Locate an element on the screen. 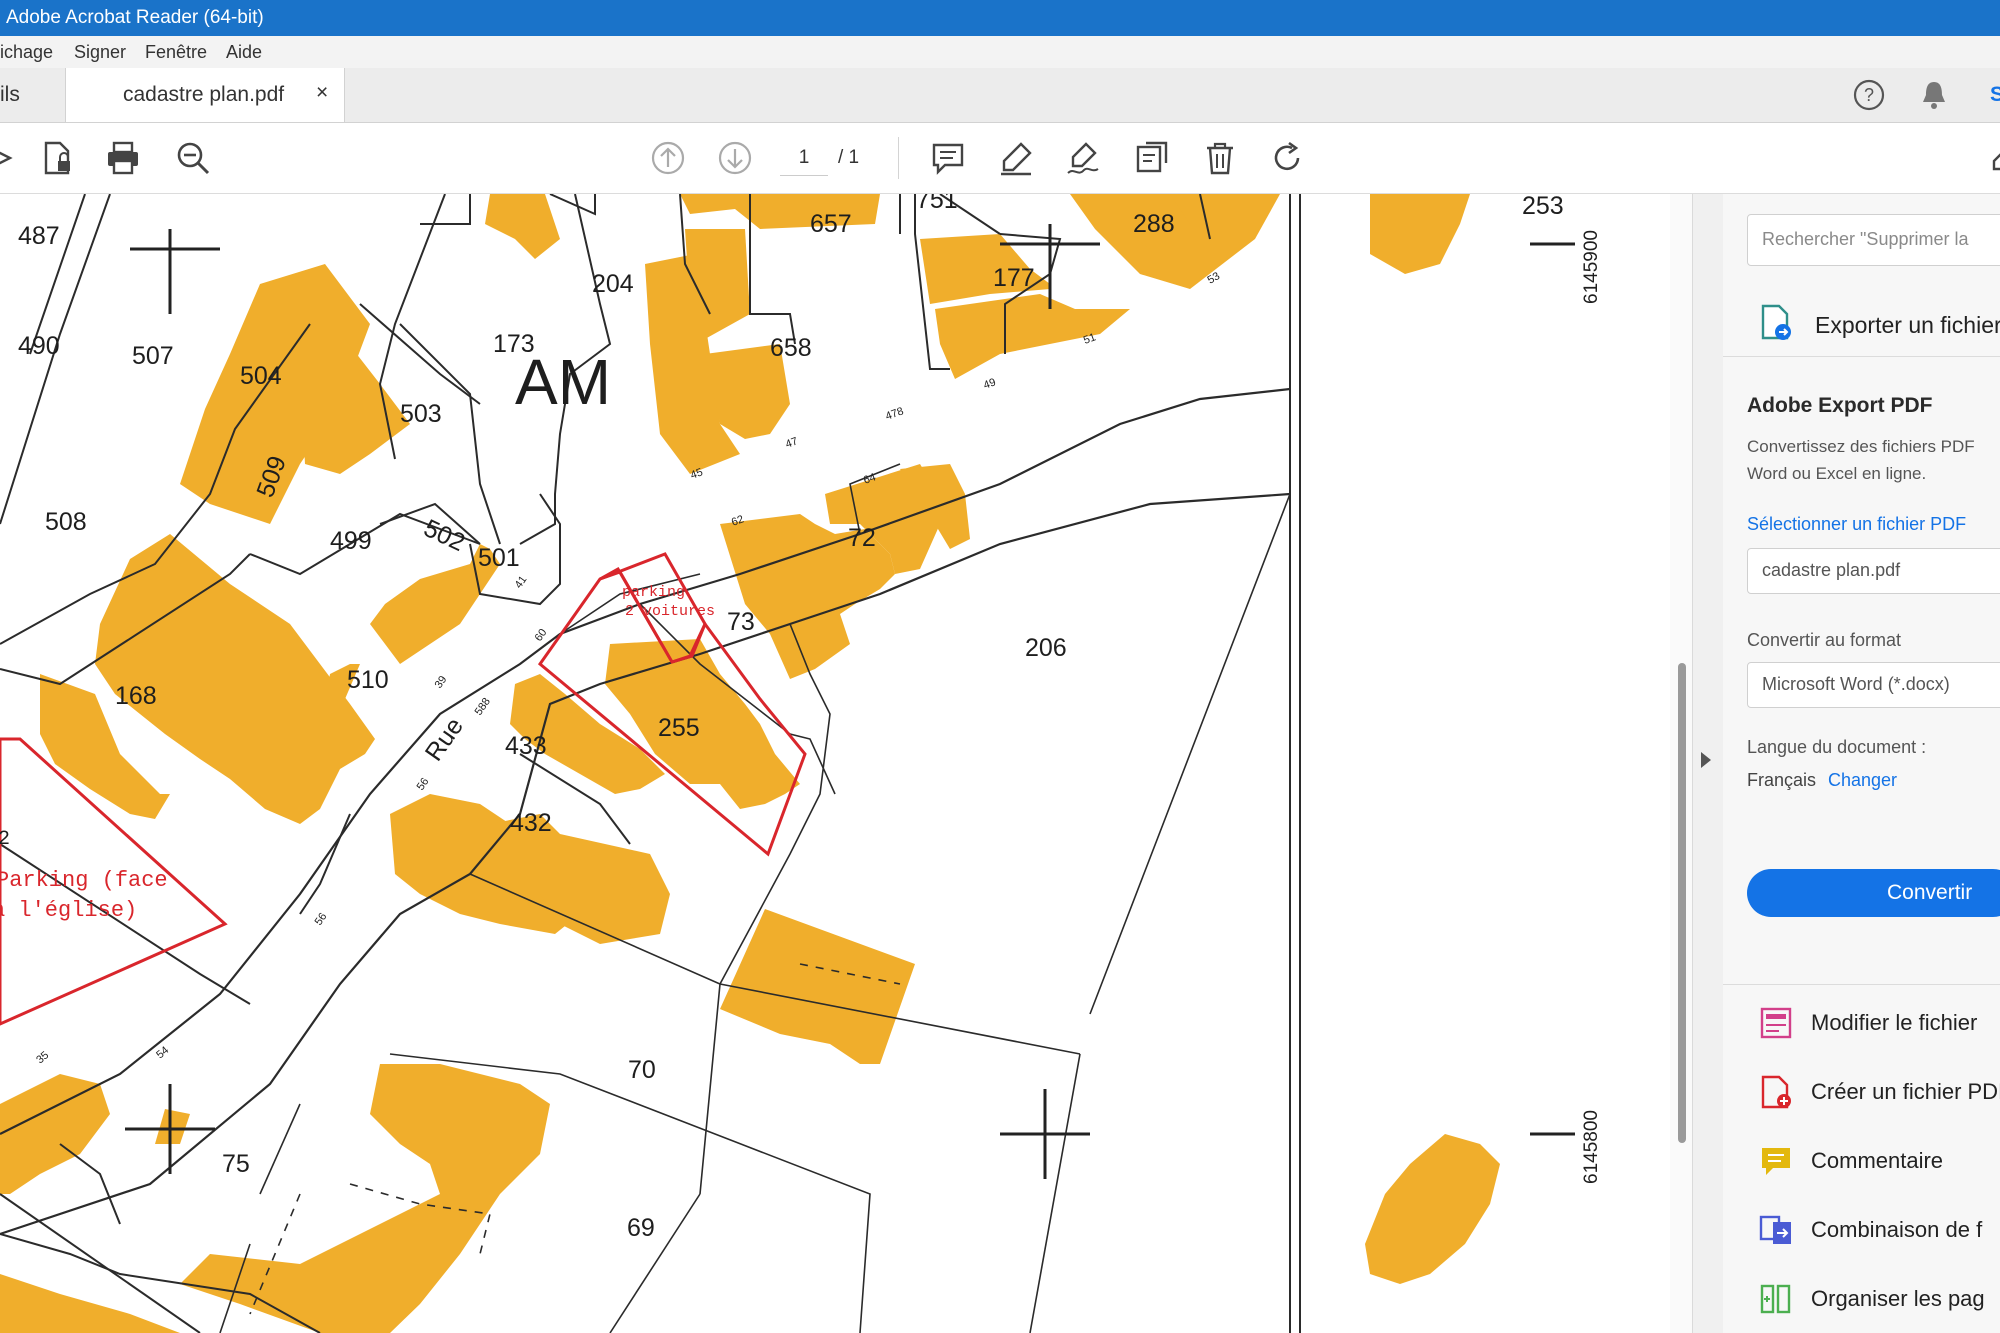 This screenshot has width=2000, height=1333. parcel-504: 504 is located at coordinates (261, 376).